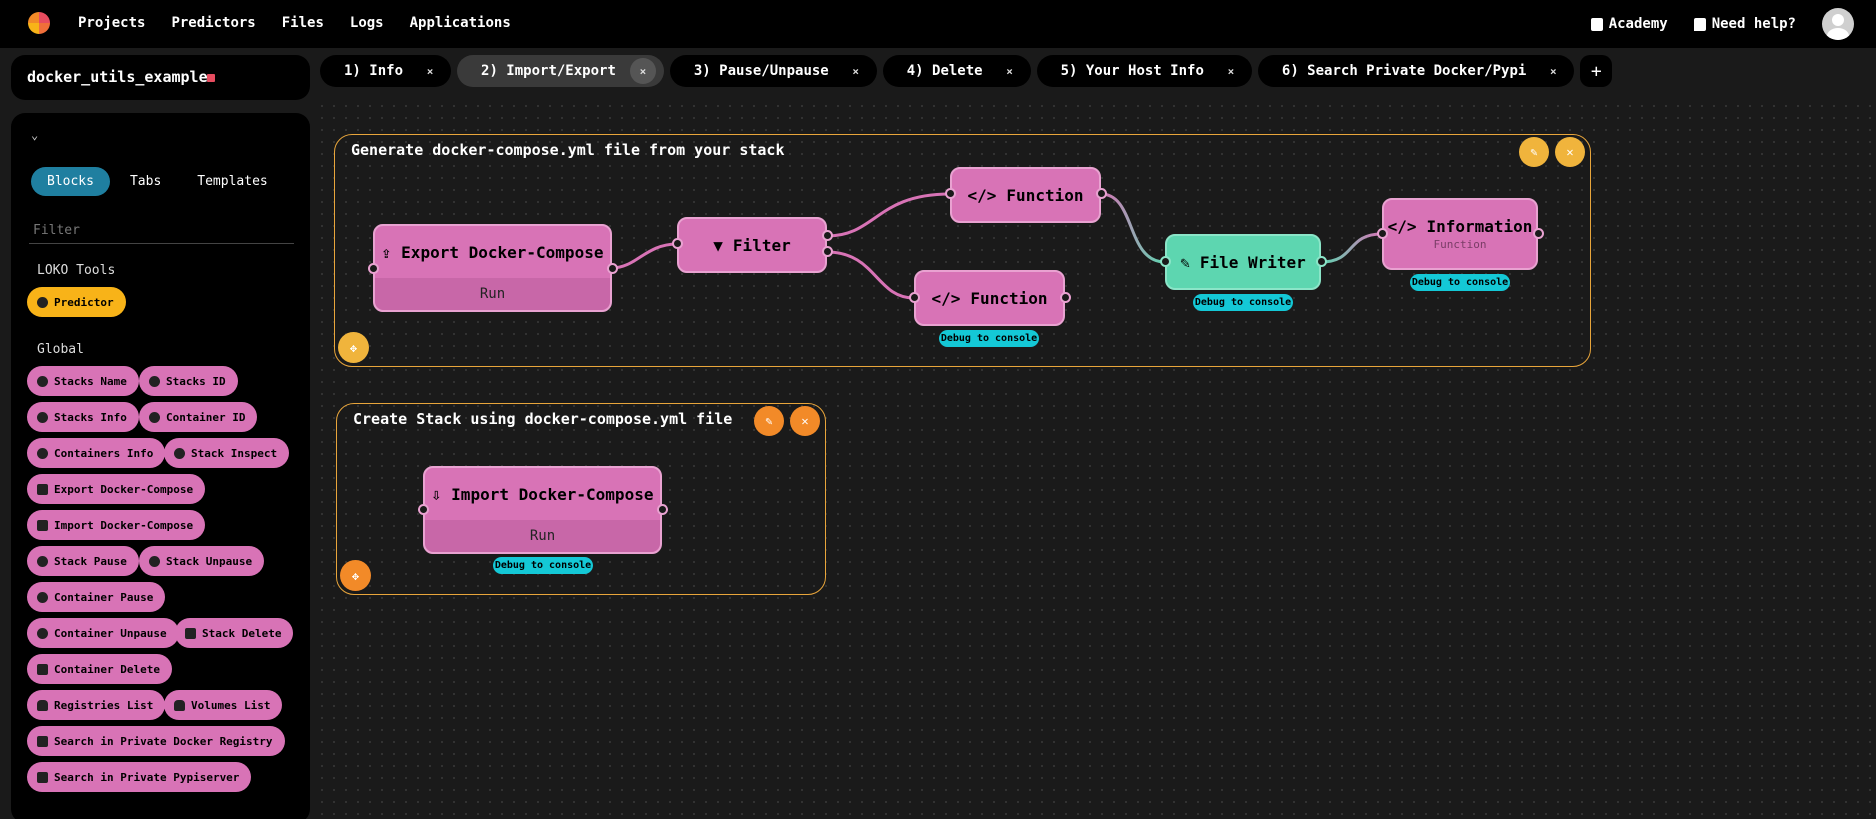  What do you see at coordinates (1025, 195) in the screenshot?
I see `node-function-top: </> Function` at bounding box center [1025, 195].